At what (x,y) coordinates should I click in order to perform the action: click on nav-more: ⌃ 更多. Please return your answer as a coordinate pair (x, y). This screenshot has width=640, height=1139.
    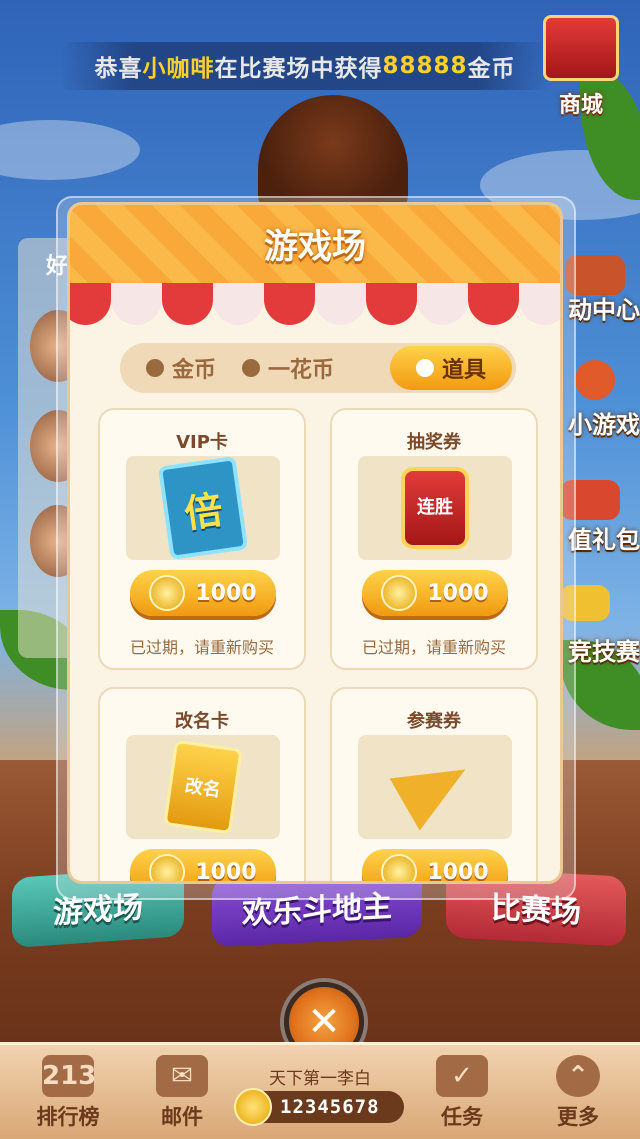
    Looking at the image, I should click on (578, 1093).